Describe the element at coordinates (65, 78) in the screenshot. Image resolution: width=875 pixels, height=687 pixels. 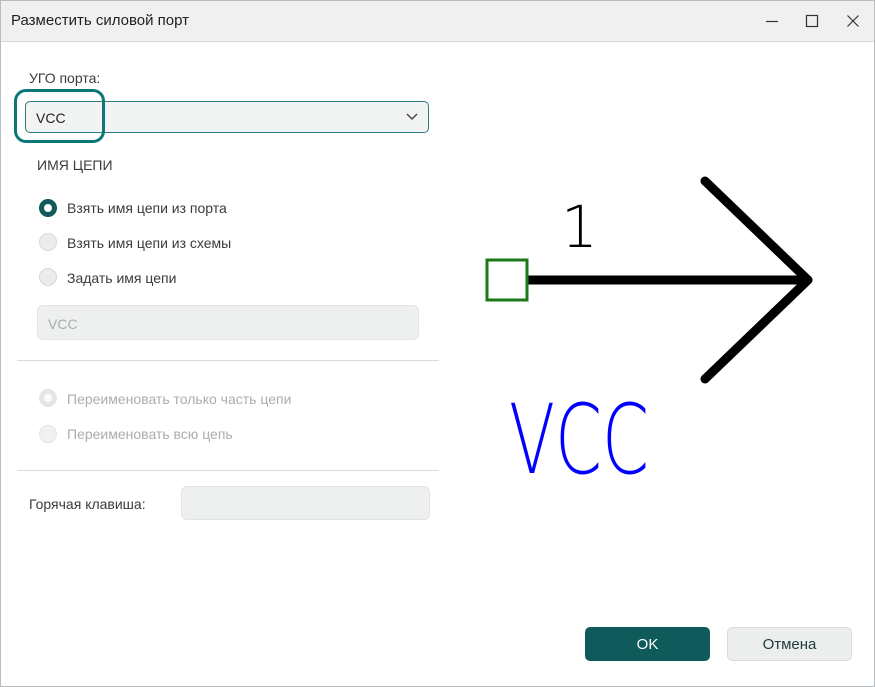
I see `port-symbol-label: УГО порта:` at that location.